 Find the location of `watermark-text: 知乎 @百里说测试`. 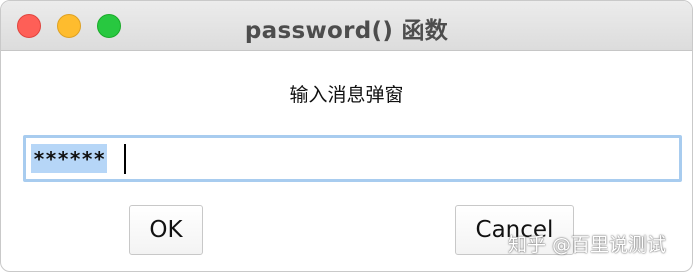

watermark-text: 知乎 @百里说测试 is located at coordinates (587, 245).